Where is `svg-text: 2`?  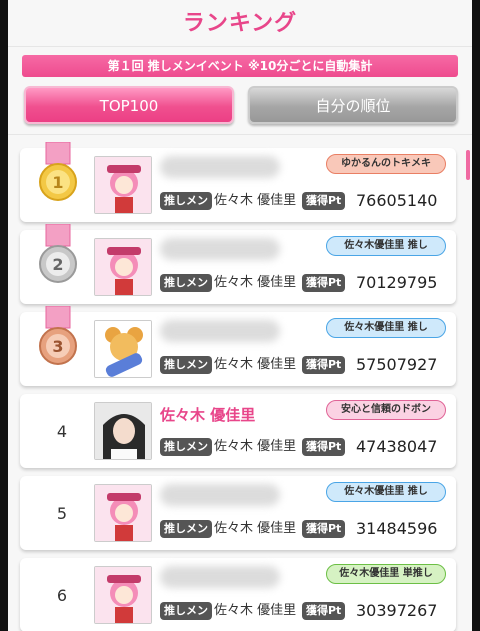 svg-text: 2 is located at coordinates (57, 264).